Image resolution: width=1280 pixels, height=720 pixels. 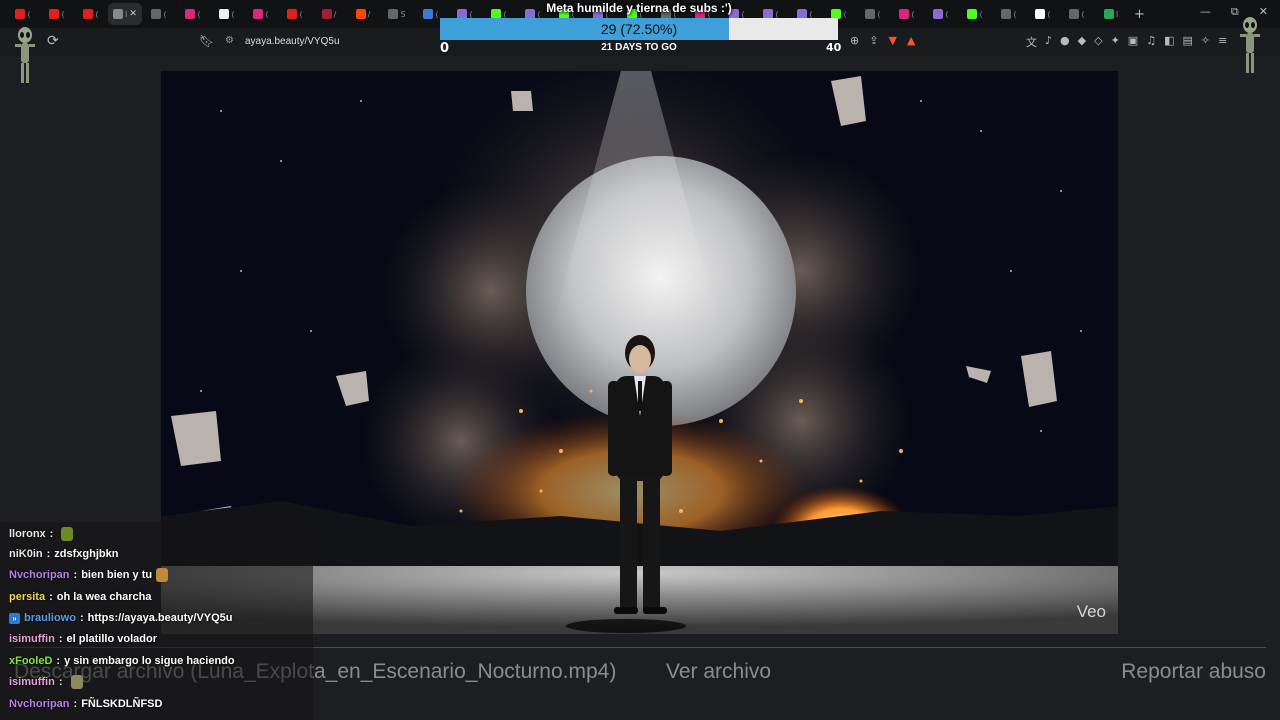 What do you see at coordinates (1133, 42) in the screenshot?
I see `screenshot-icon: ▣` at bounding box center [1133, 42].